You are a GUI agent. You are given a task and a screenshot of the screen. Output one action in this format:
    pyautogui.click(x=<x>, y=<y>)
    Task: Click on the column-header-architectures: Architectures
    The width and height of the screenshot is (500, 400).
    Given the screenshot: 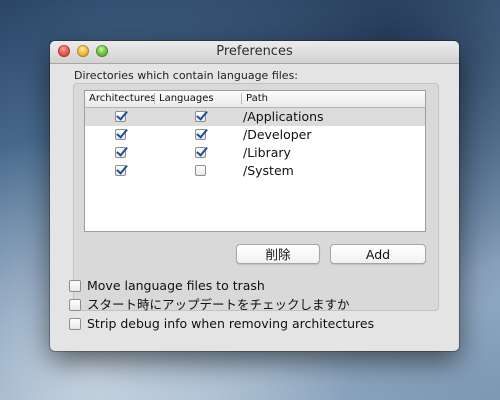 What is the action you would take?
    pyautogui.click(x=120, y=99)
    